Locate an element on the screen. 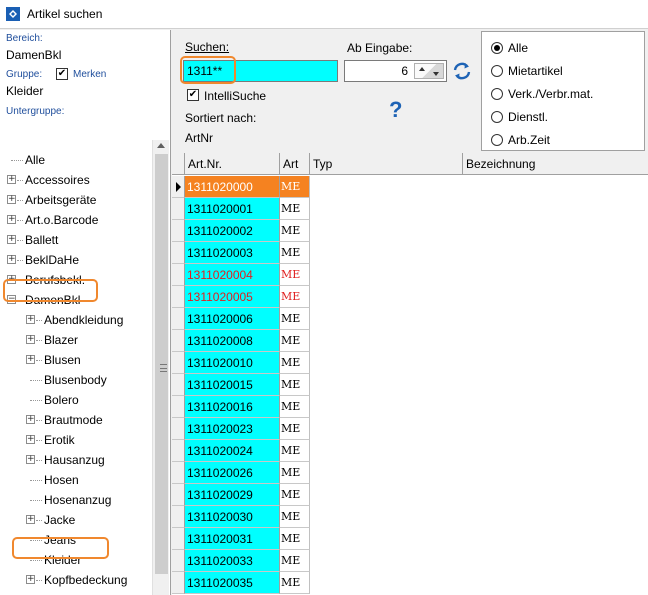 This screenshot has height=595, width=648. cell-artnr: 1311020015 is located at coordinates (232, 385).